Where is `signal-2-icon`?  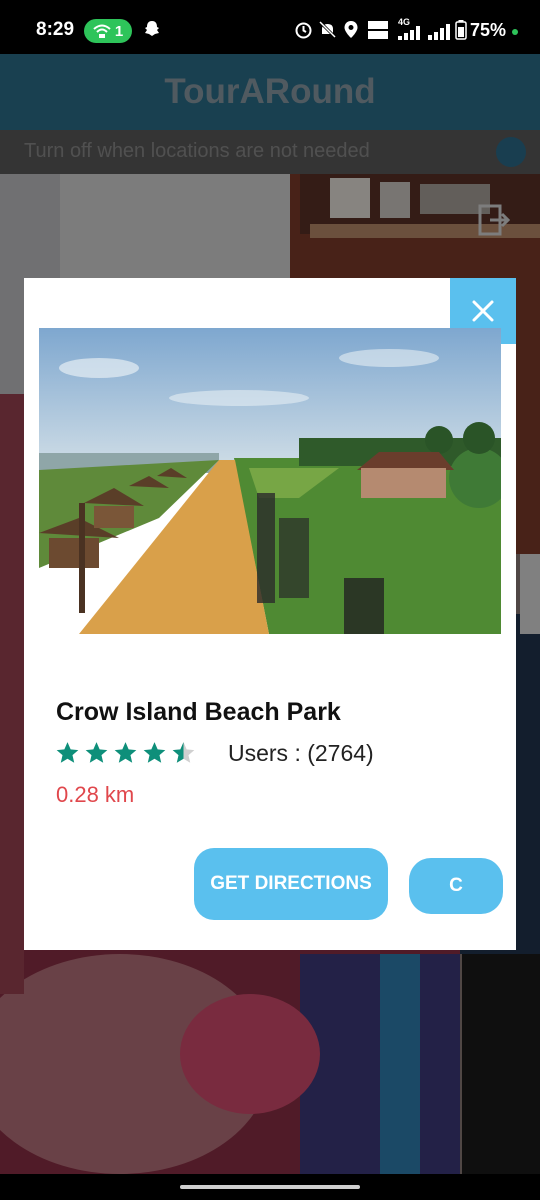
signal-2-icon is located at coordinates (439, 32).